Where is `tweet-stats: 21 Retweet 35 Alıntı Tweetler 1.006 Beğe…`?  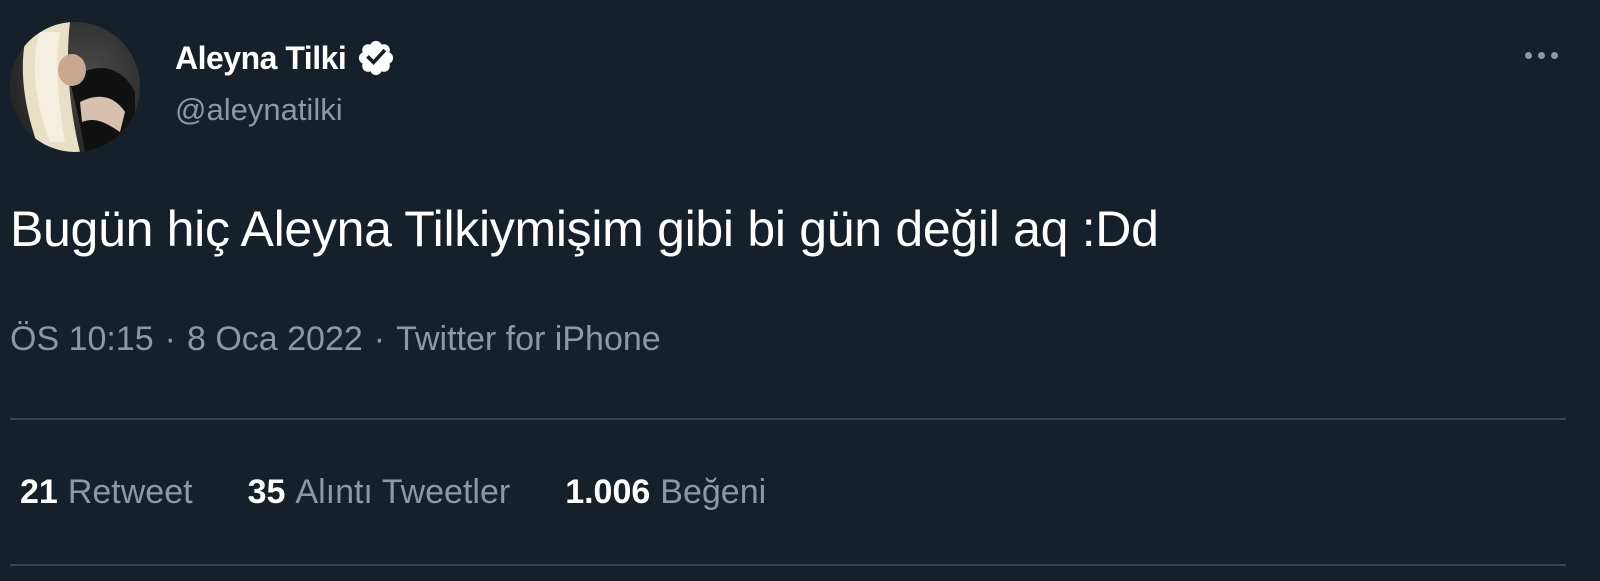
tweet-stats: 21 Retweet 35 Alıntı Tweetler 1.006 Beğe… is located at coordinates (393, 492).